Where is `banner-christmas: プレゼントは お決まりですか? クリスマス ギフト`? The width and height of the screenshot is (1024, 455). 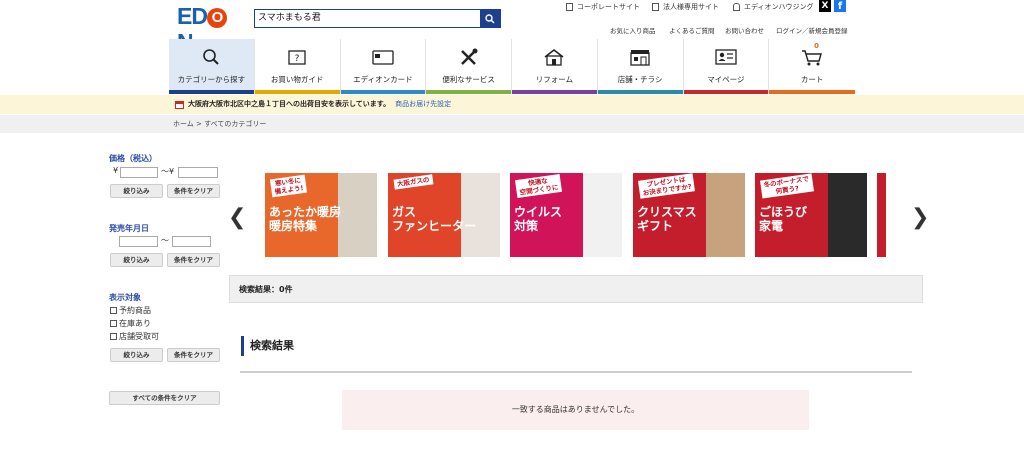
banner-christmas: プレゼントは お決まりですか? クリスマス ギフト is located at coordinates (689, 215).